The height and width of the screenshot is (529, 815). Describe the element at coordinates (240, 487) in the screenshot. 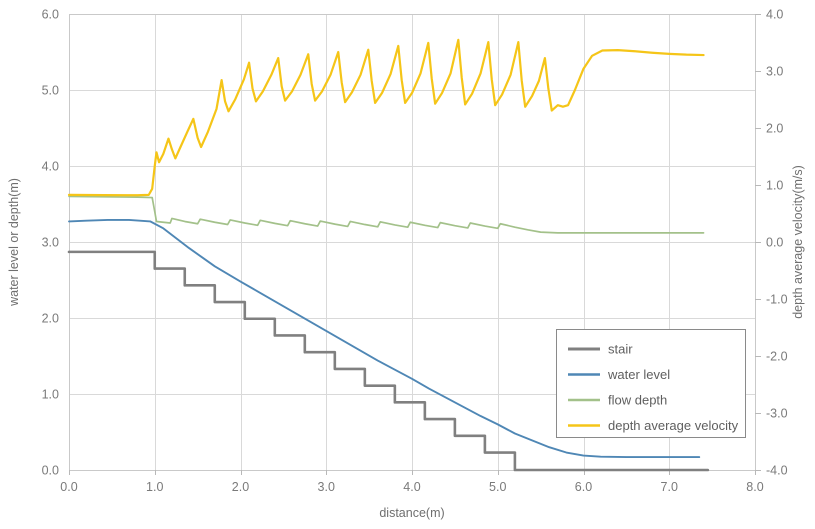

I see `x-tick-label: 2.0` at that location.